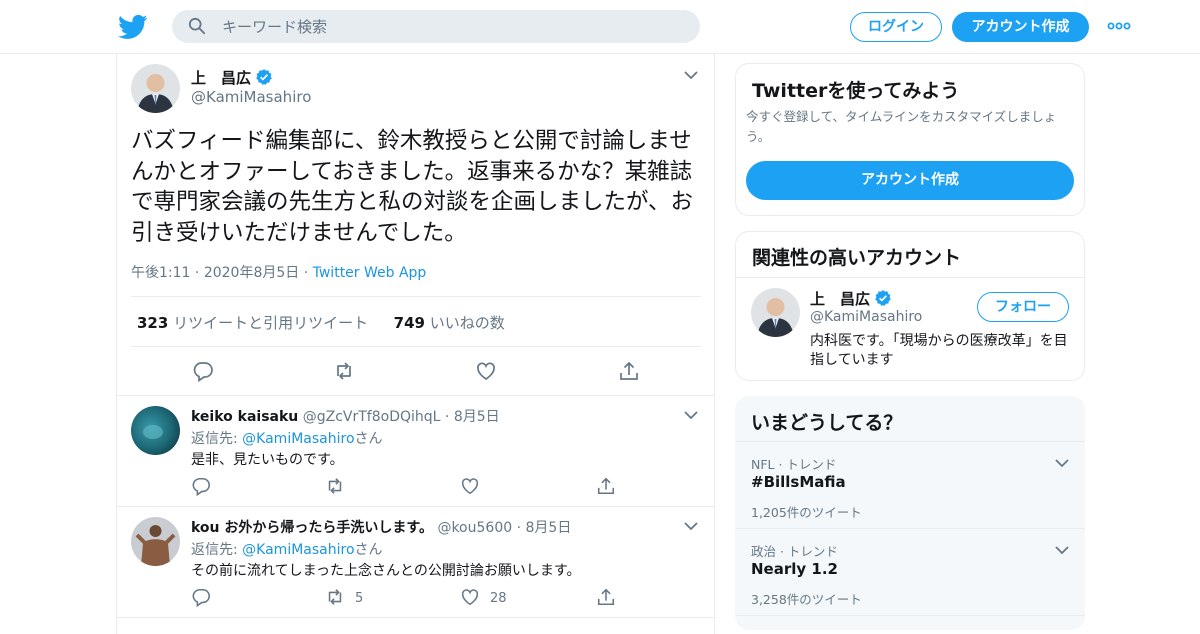 This screenshot has width=1200, height=634. Describe the element at coordinates (133, 27) in the screenshot. I see `twitter-bird-icon` at that location.